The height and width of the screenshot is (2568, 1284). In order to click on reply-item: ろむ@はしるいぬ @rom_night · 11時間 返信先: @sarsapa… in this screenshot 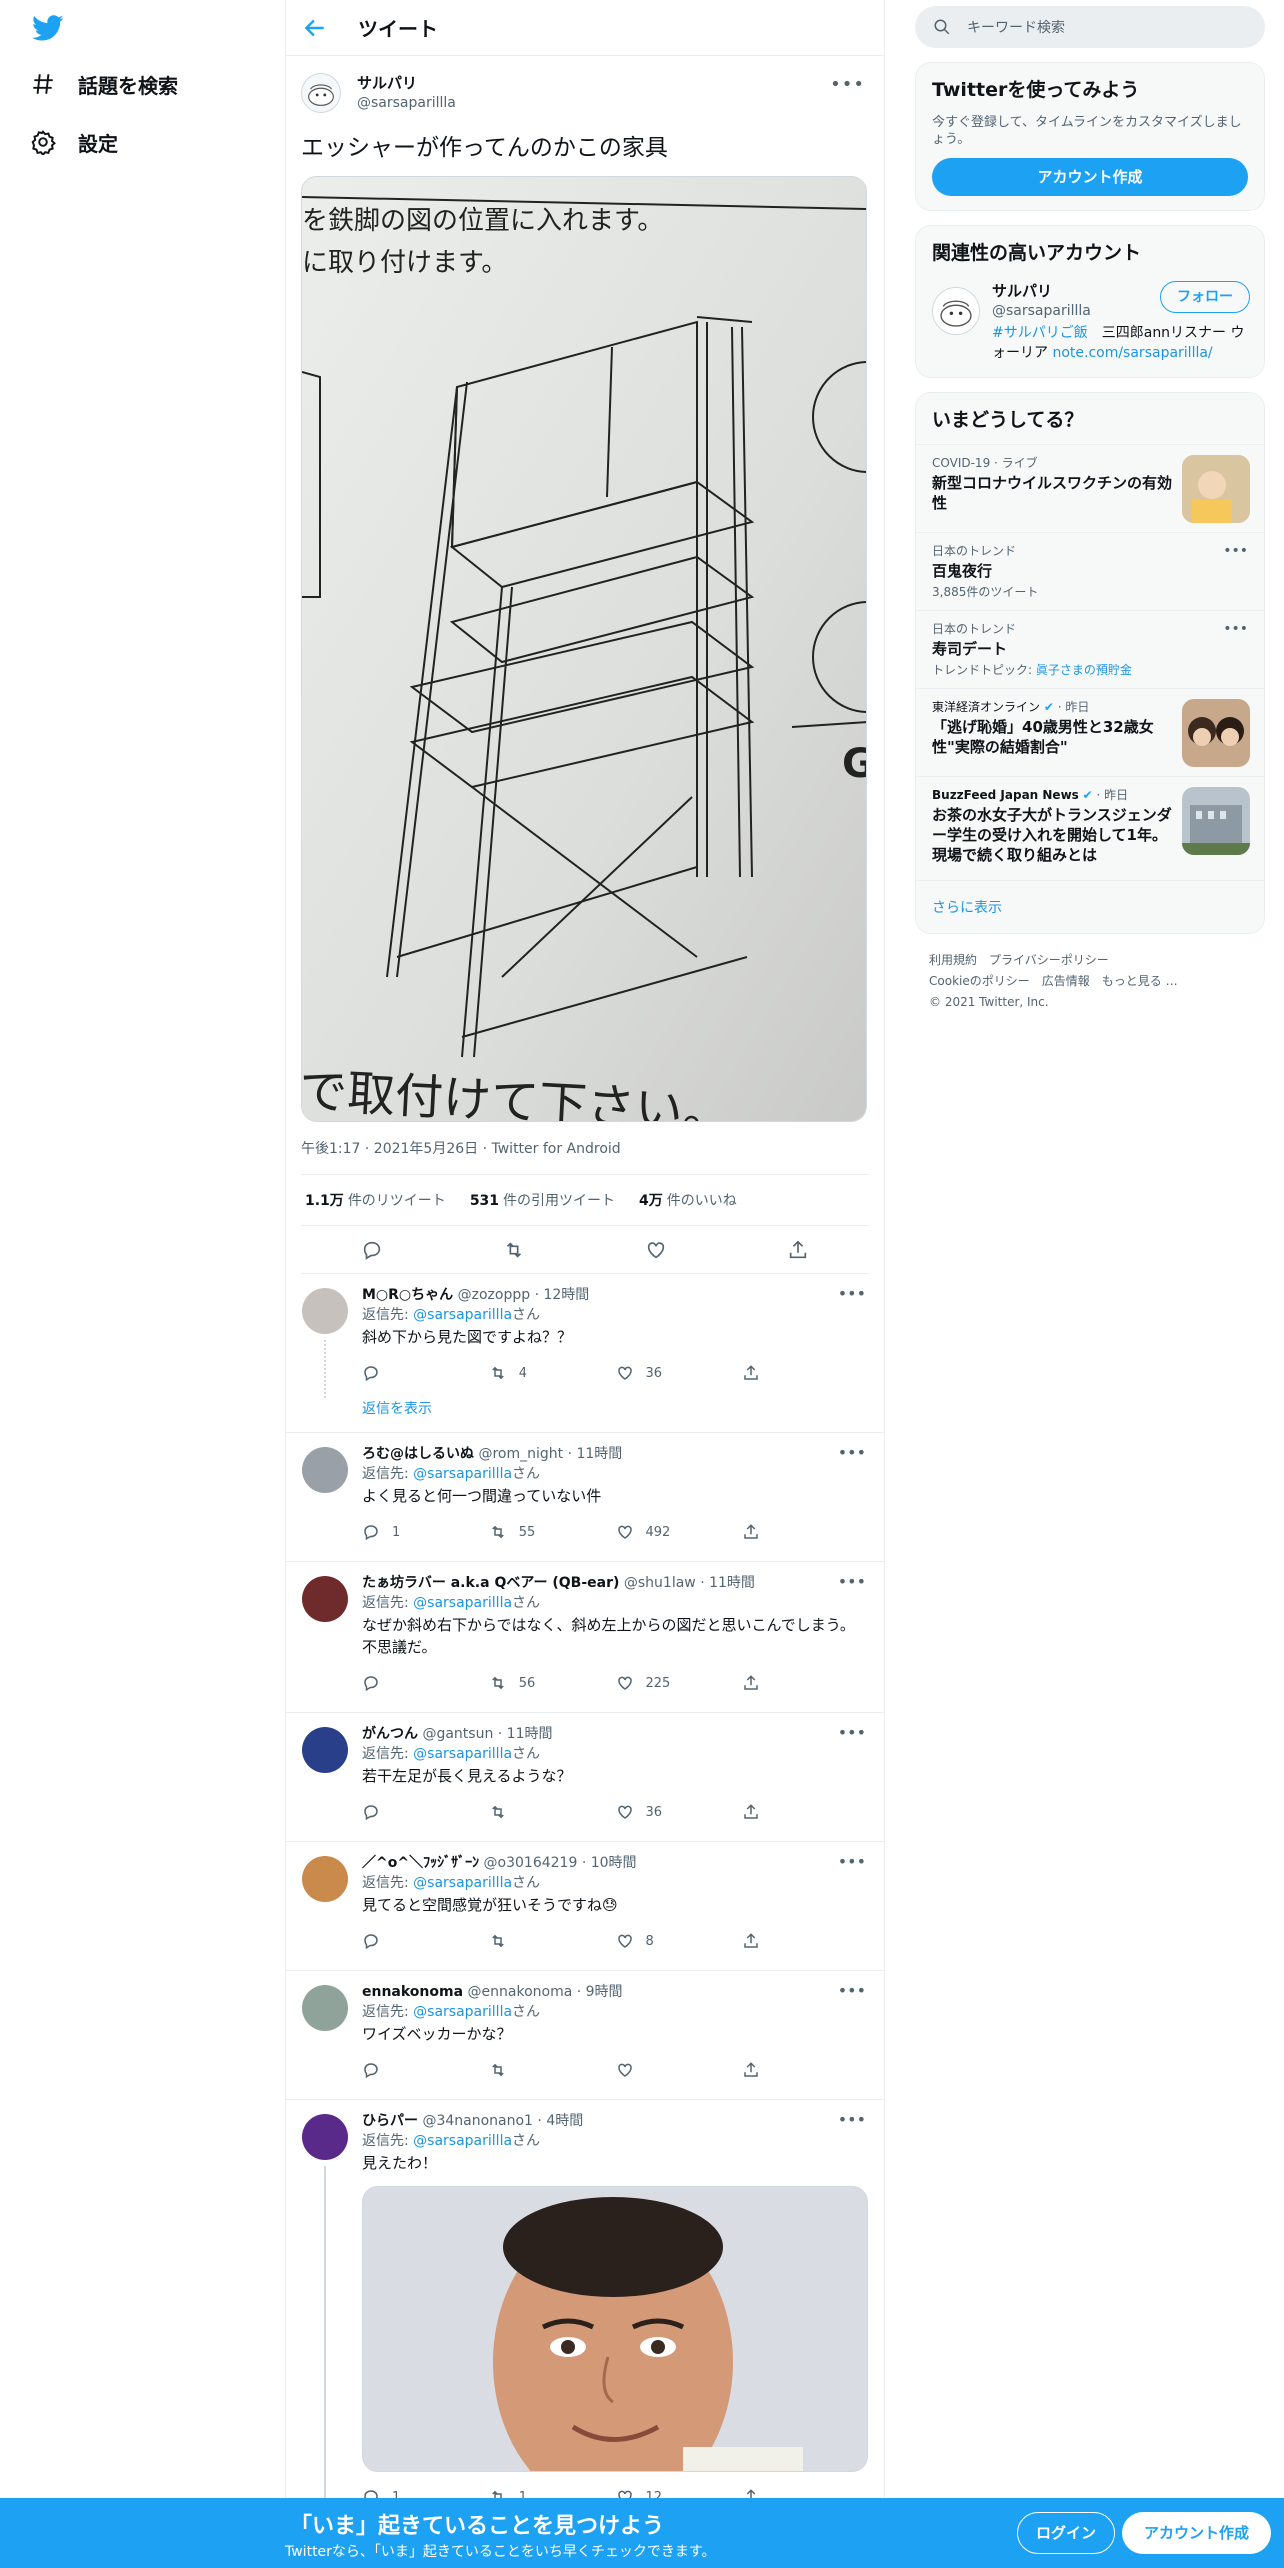, I will do `click(585, 1497)`.